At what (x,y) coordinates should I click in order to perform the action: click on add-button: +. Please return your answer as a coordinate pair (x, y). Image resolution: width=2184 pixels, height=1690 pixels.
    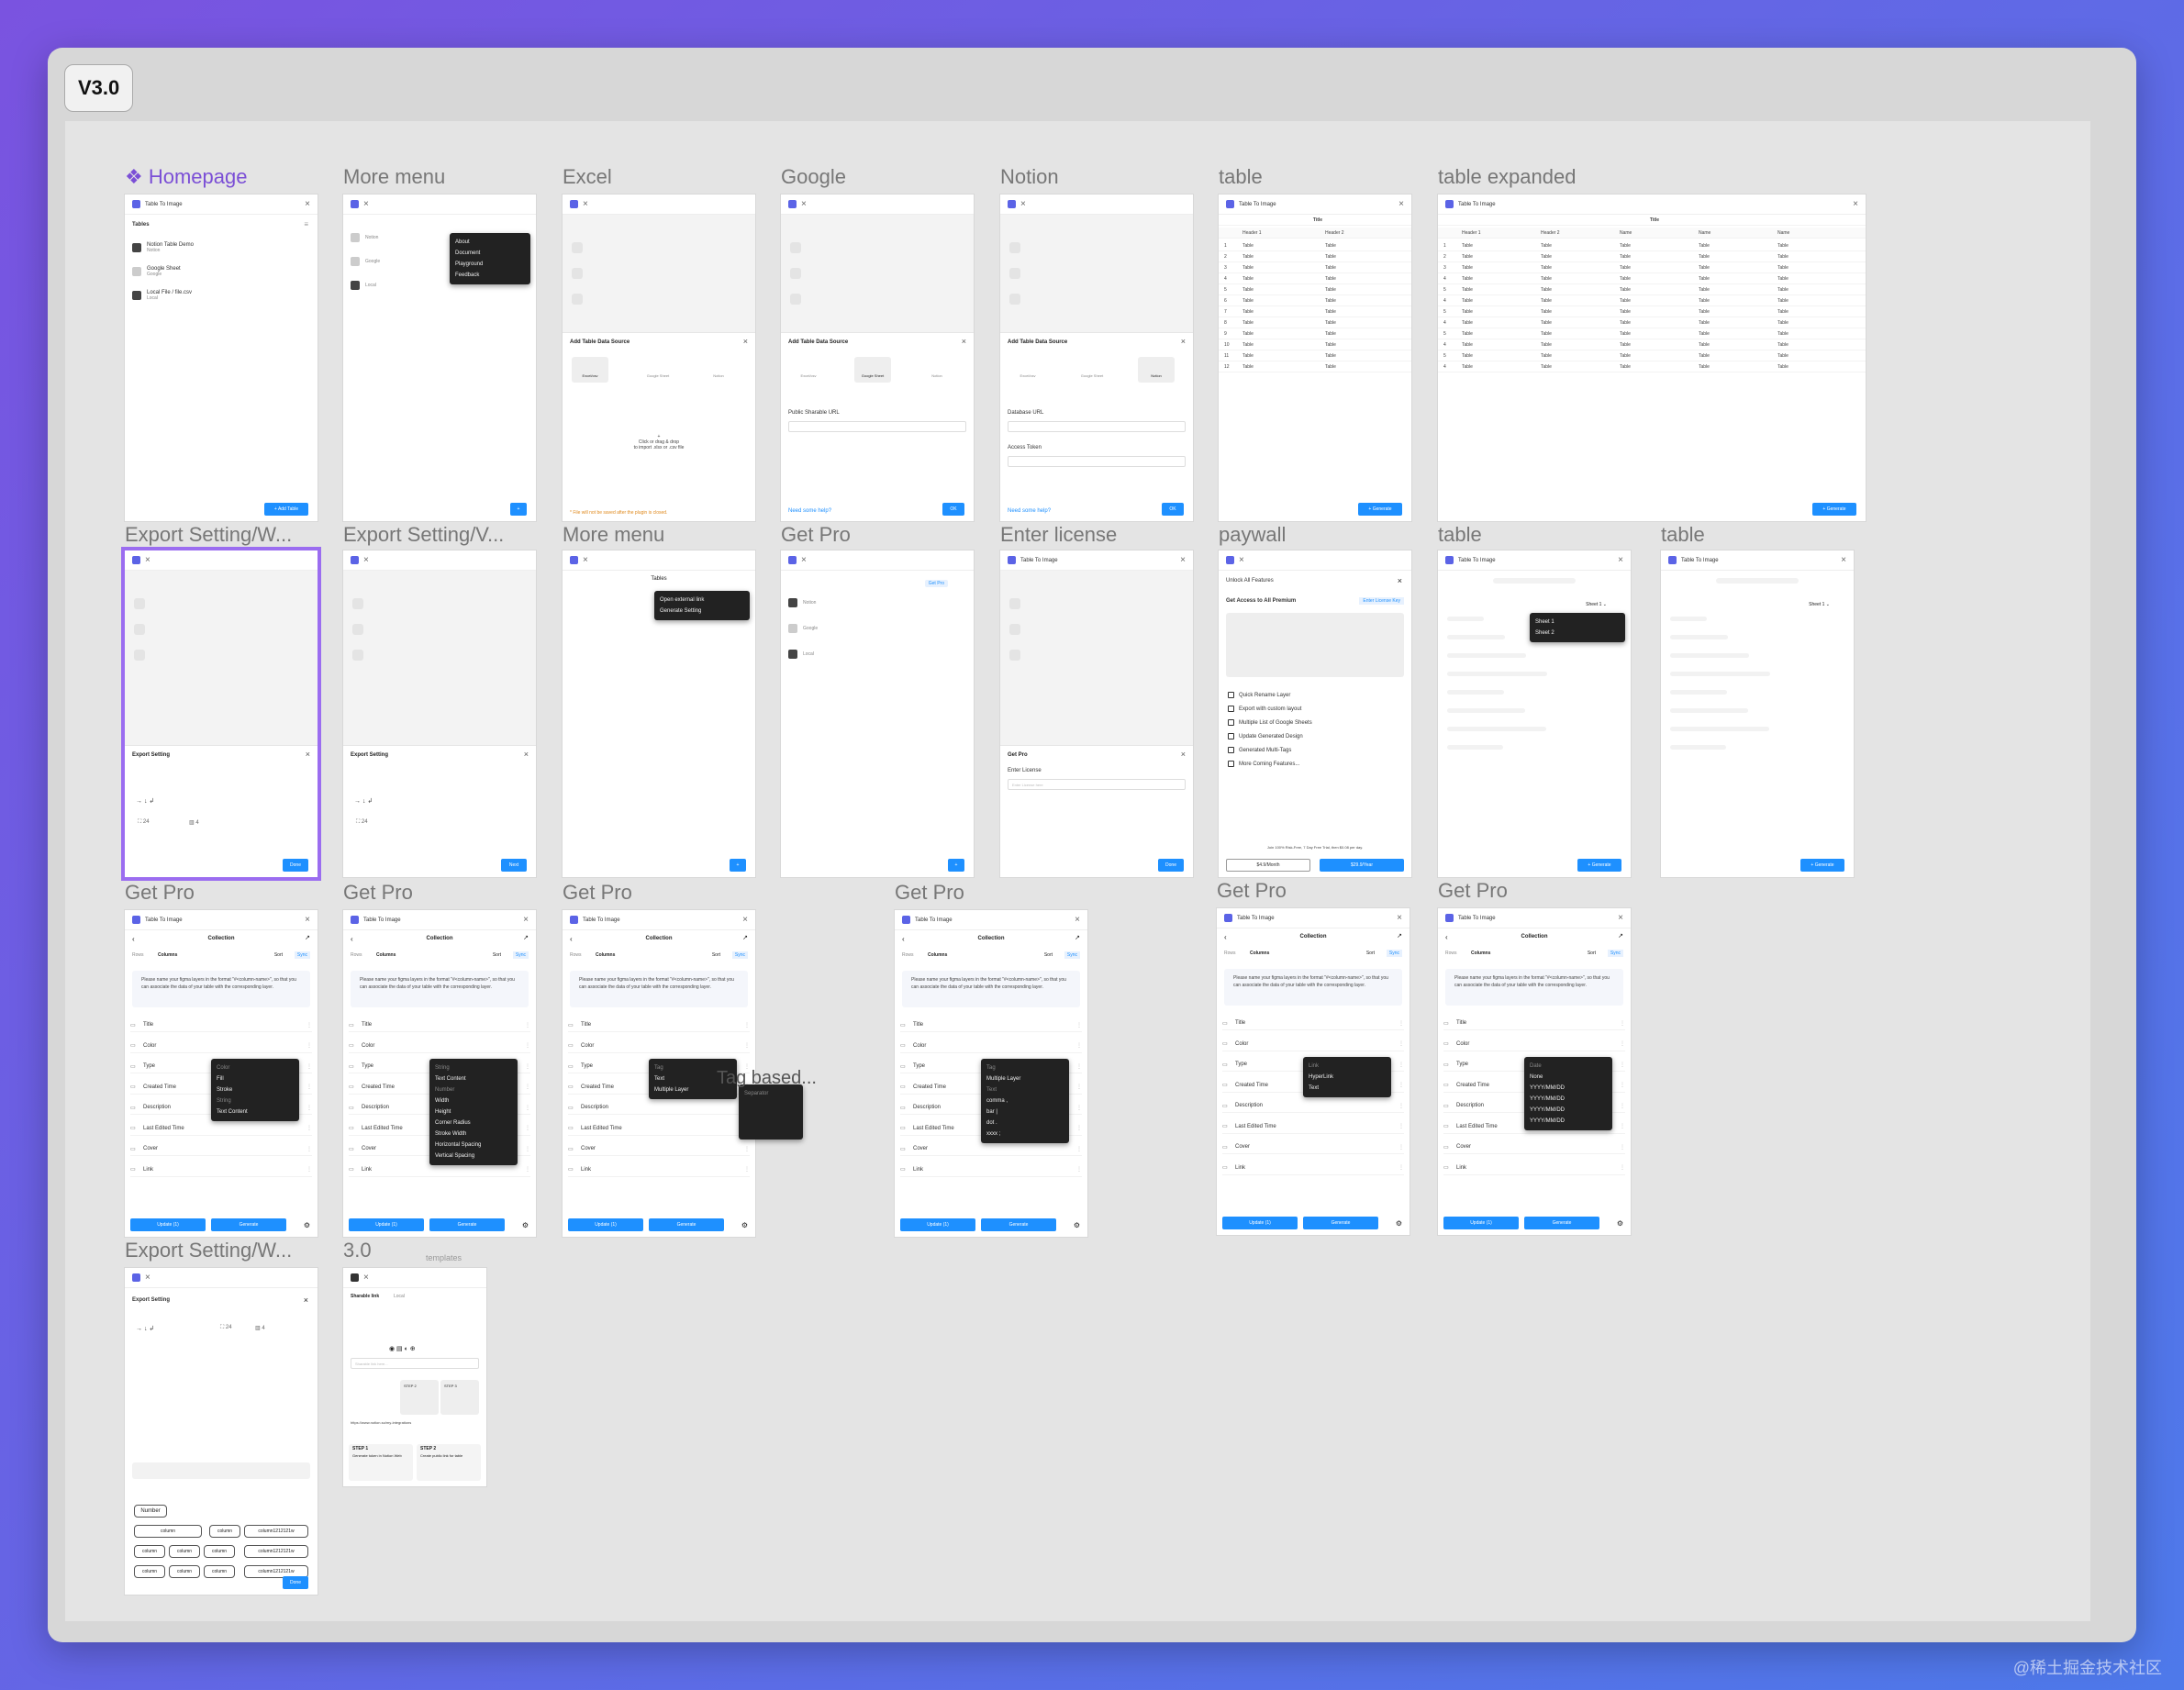
    Looking at the image, I should click on (956, 865).